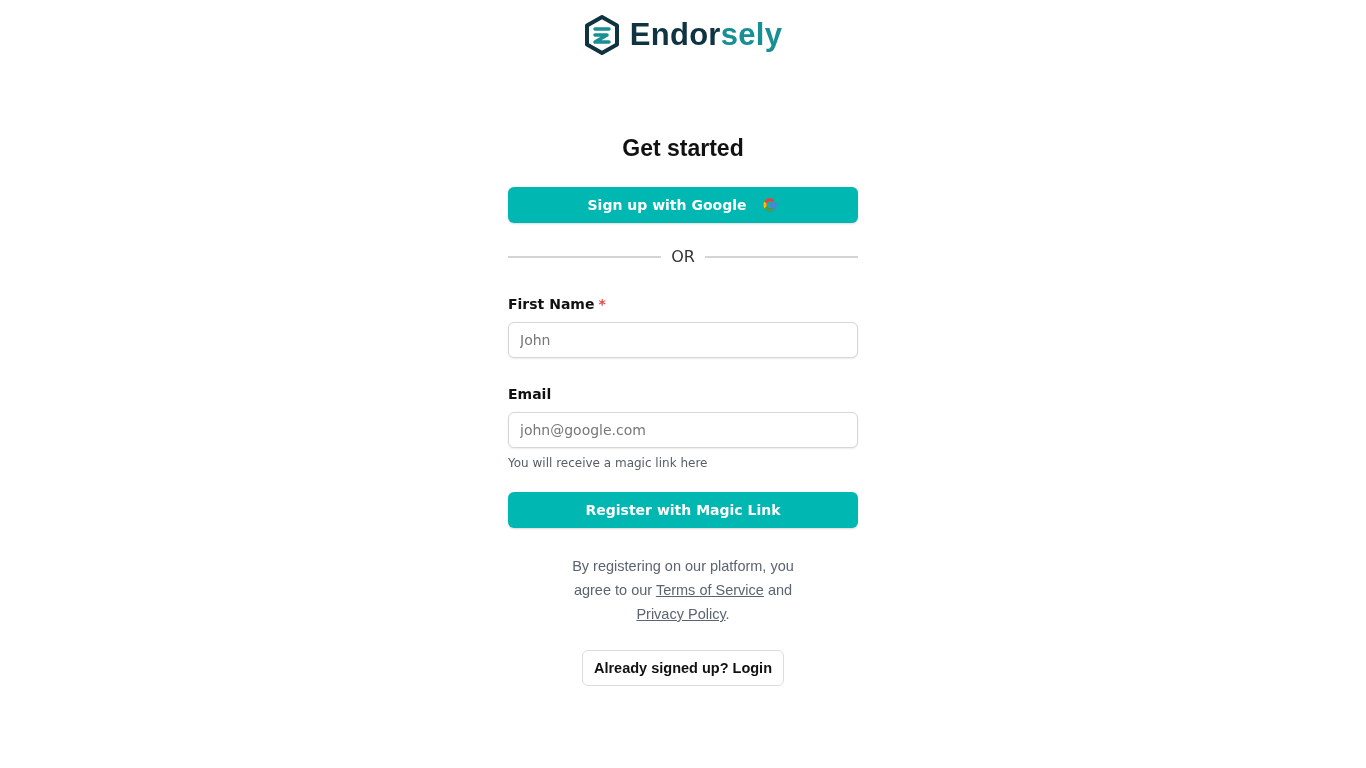  Describe the element at coordinates (681, 614) in the screenshot. I see `terms-link: Privacy Policy` at that location.